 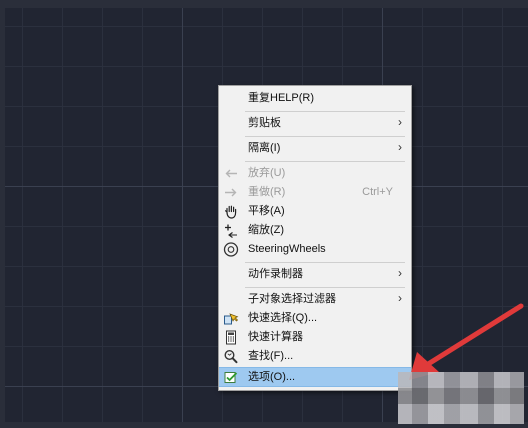 I want to click on menu-item-label: 放弃(U), so click(x=267, y=173).